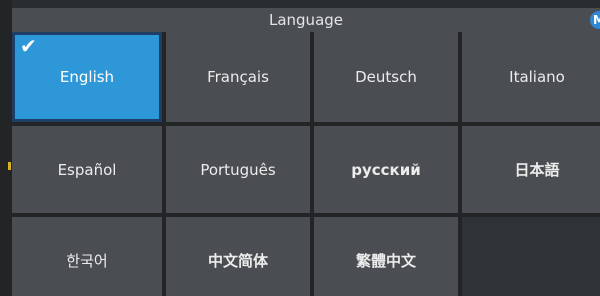 This screenshot has width=600, height=296. I want to click on language-option-english: ✔ English, so click(87, 77).